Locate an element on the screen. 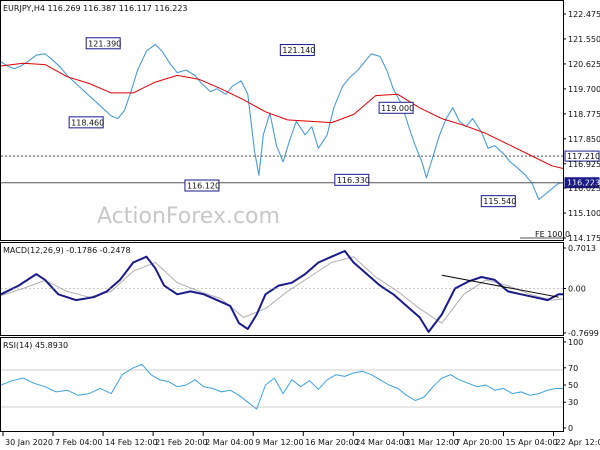 The image size is (600, 450). x-tick-label-9: 7 Apr 20:00 is located at coordinates (478, 442).